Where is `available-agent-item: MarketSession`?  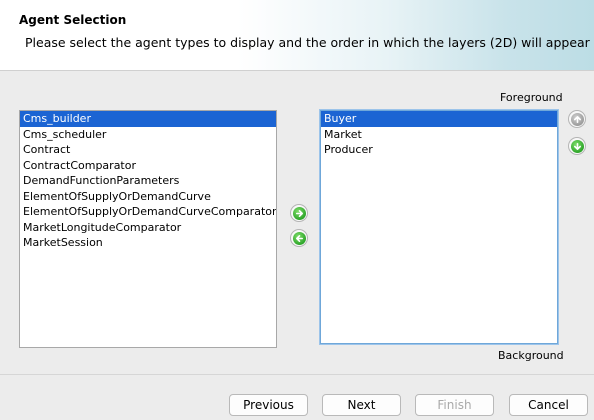 available-agent-item: MarketSession is located at coordinates (148, 243).